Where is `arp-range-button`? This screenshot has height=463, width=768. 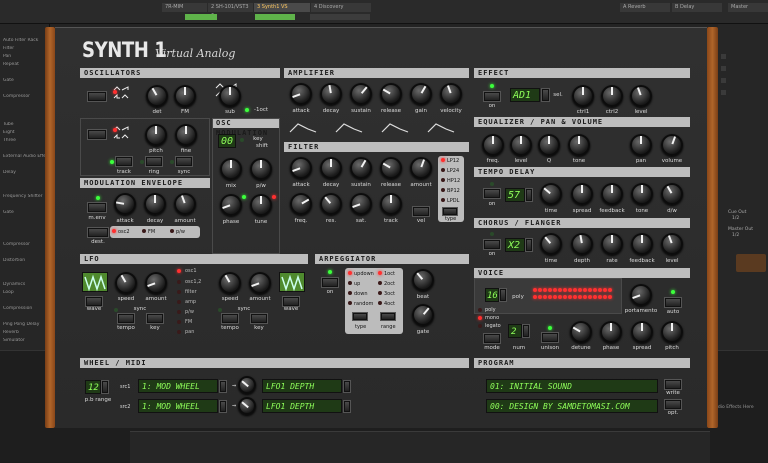
arp-range-button is located at coordinates (388, 316).